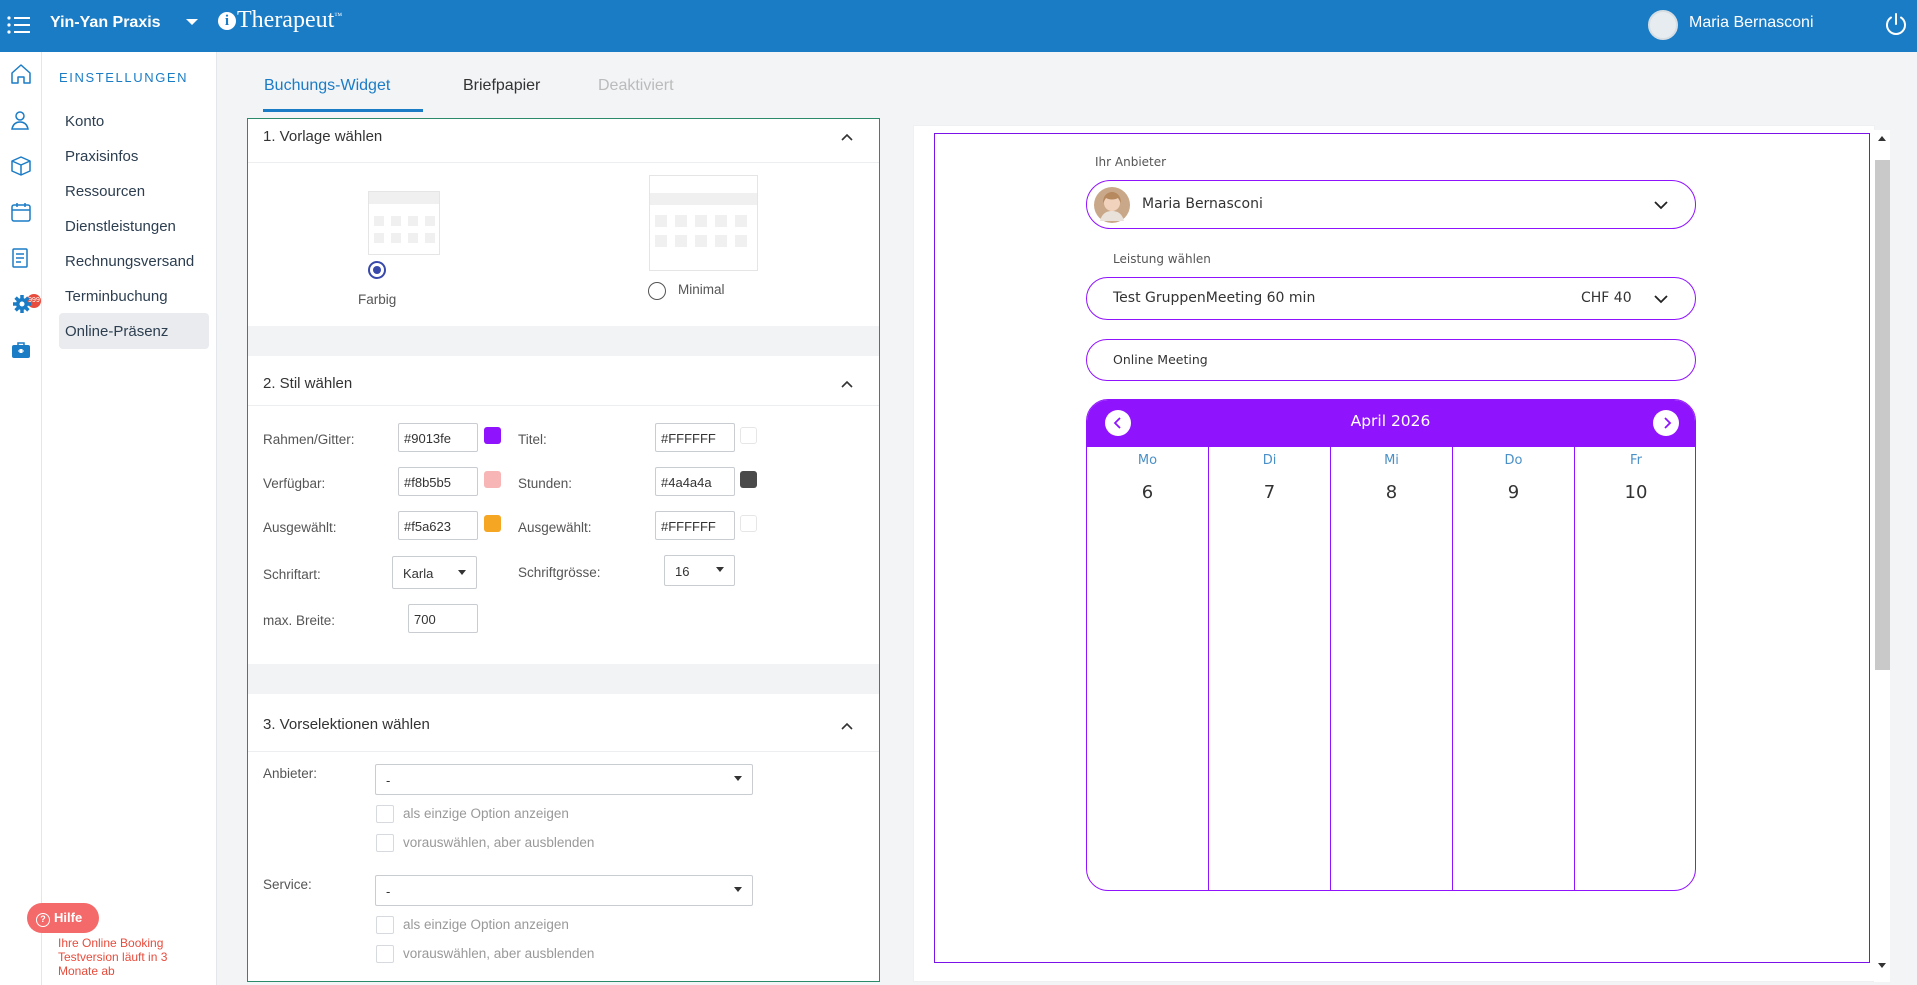 Image resolution: width=1917 pixels, height=985 pixels. I want to click on calendar-day-column: Do 9, so click(1514, 668).